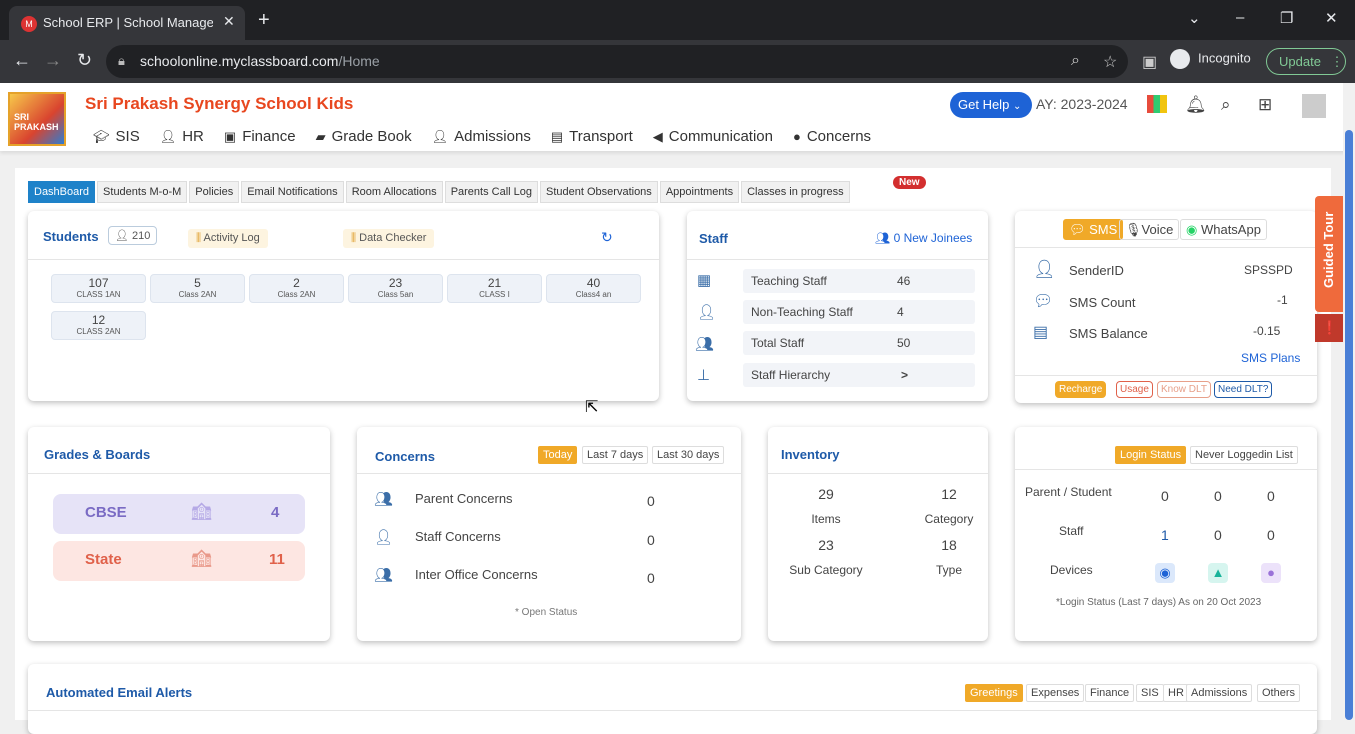 The width and height of the screenshot is (1355, 734). Describe the element at coordinates (1157, 104) in the screenshot. I see `apps-color-icon` at that location.